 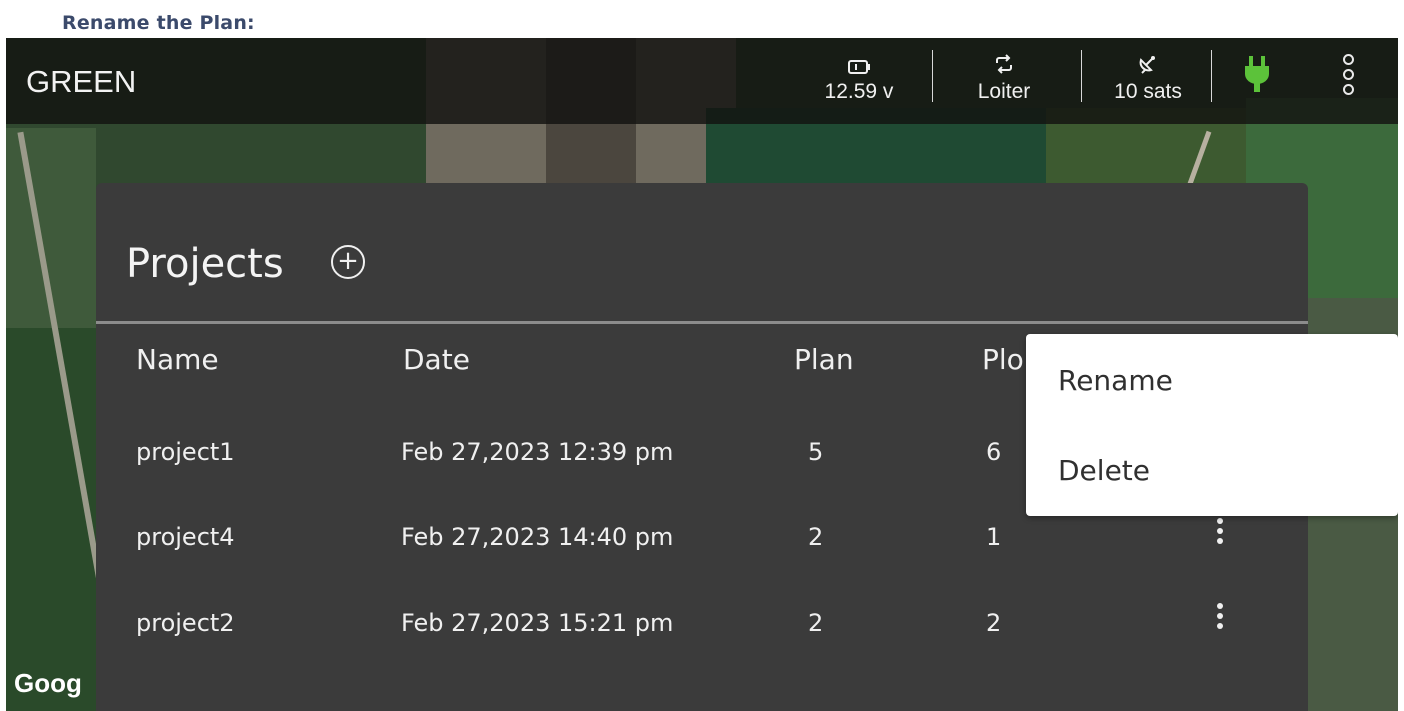 What do you see at coordinates (537, 623) in the screenshot?
I see `table-row-date: Feb 27,2023 15:21 pm` at bounding box center [537, 623].